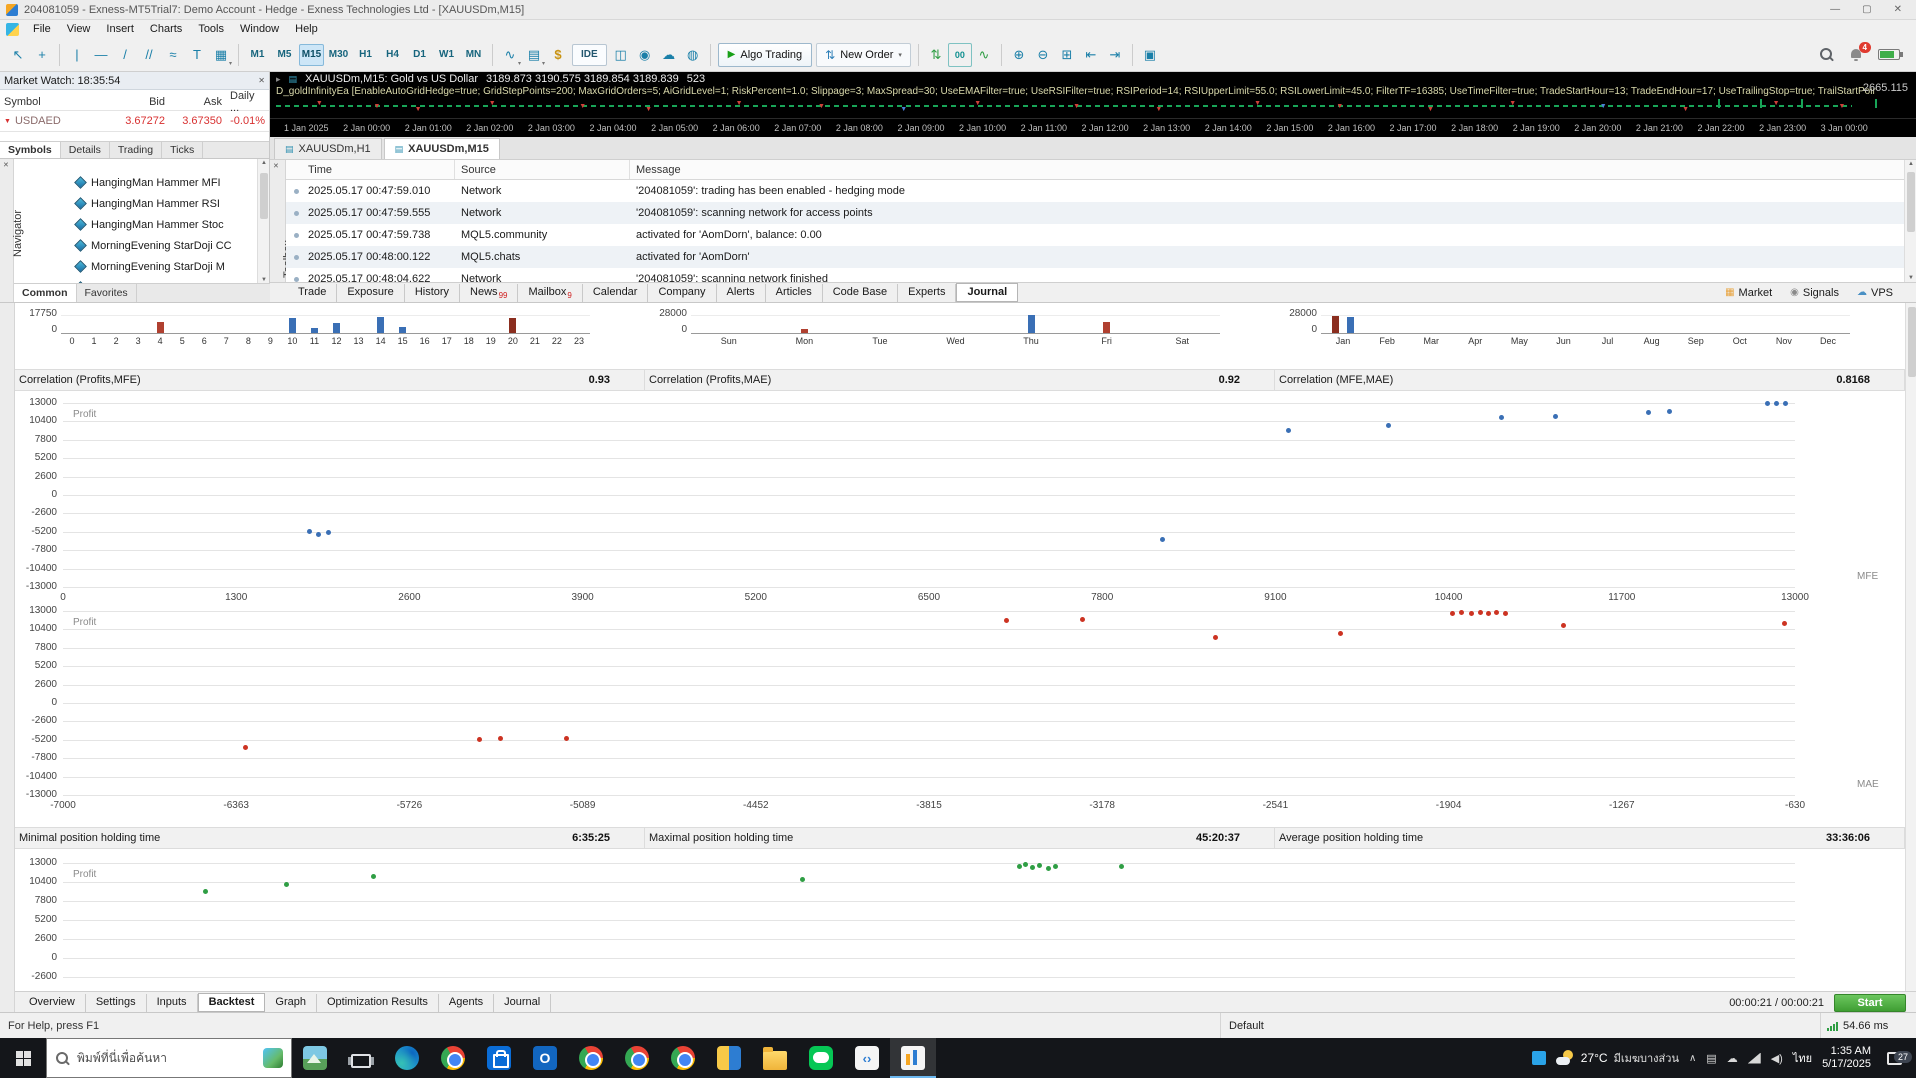 This screenshot has height=1078, width=1916. Describe the element at coordinates (741, 292) in the screenshot. I see `toolbox-tab-alerts: Alerts` at that location.